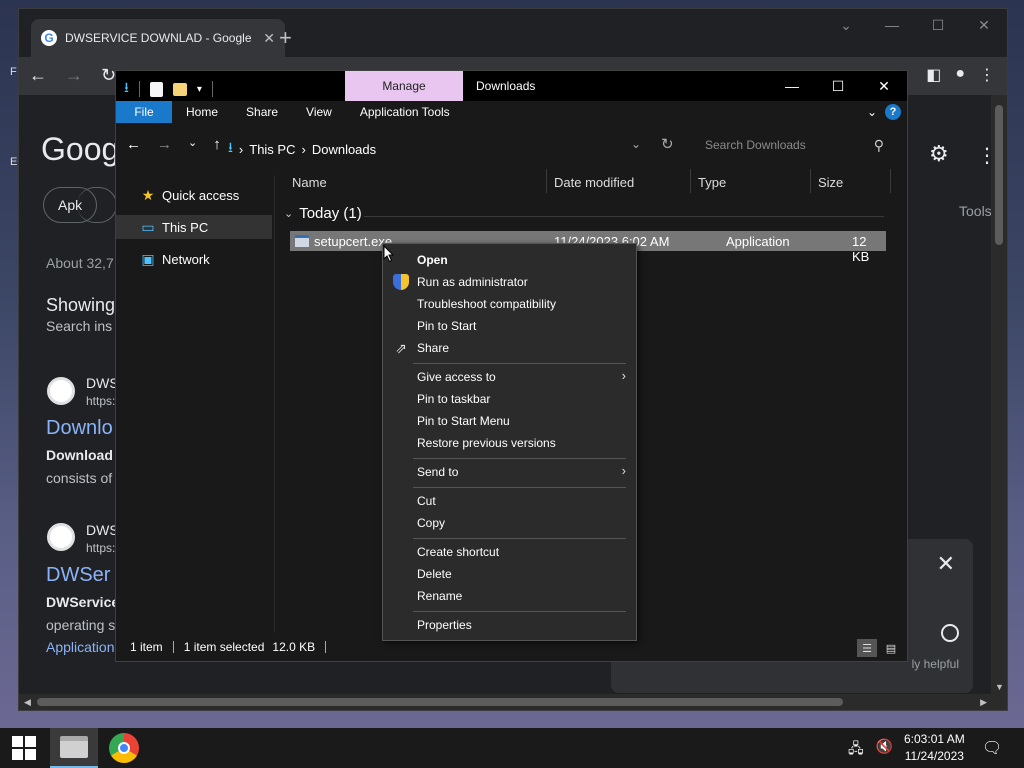 Image resolution: width=1024 pixels, height=768 pixels. What do you see at coordinates (453, 399) in the screenshot?
I see `menu-item-pin-to-taskbar: Pin to taskbar` at bounding box center [453, 399].